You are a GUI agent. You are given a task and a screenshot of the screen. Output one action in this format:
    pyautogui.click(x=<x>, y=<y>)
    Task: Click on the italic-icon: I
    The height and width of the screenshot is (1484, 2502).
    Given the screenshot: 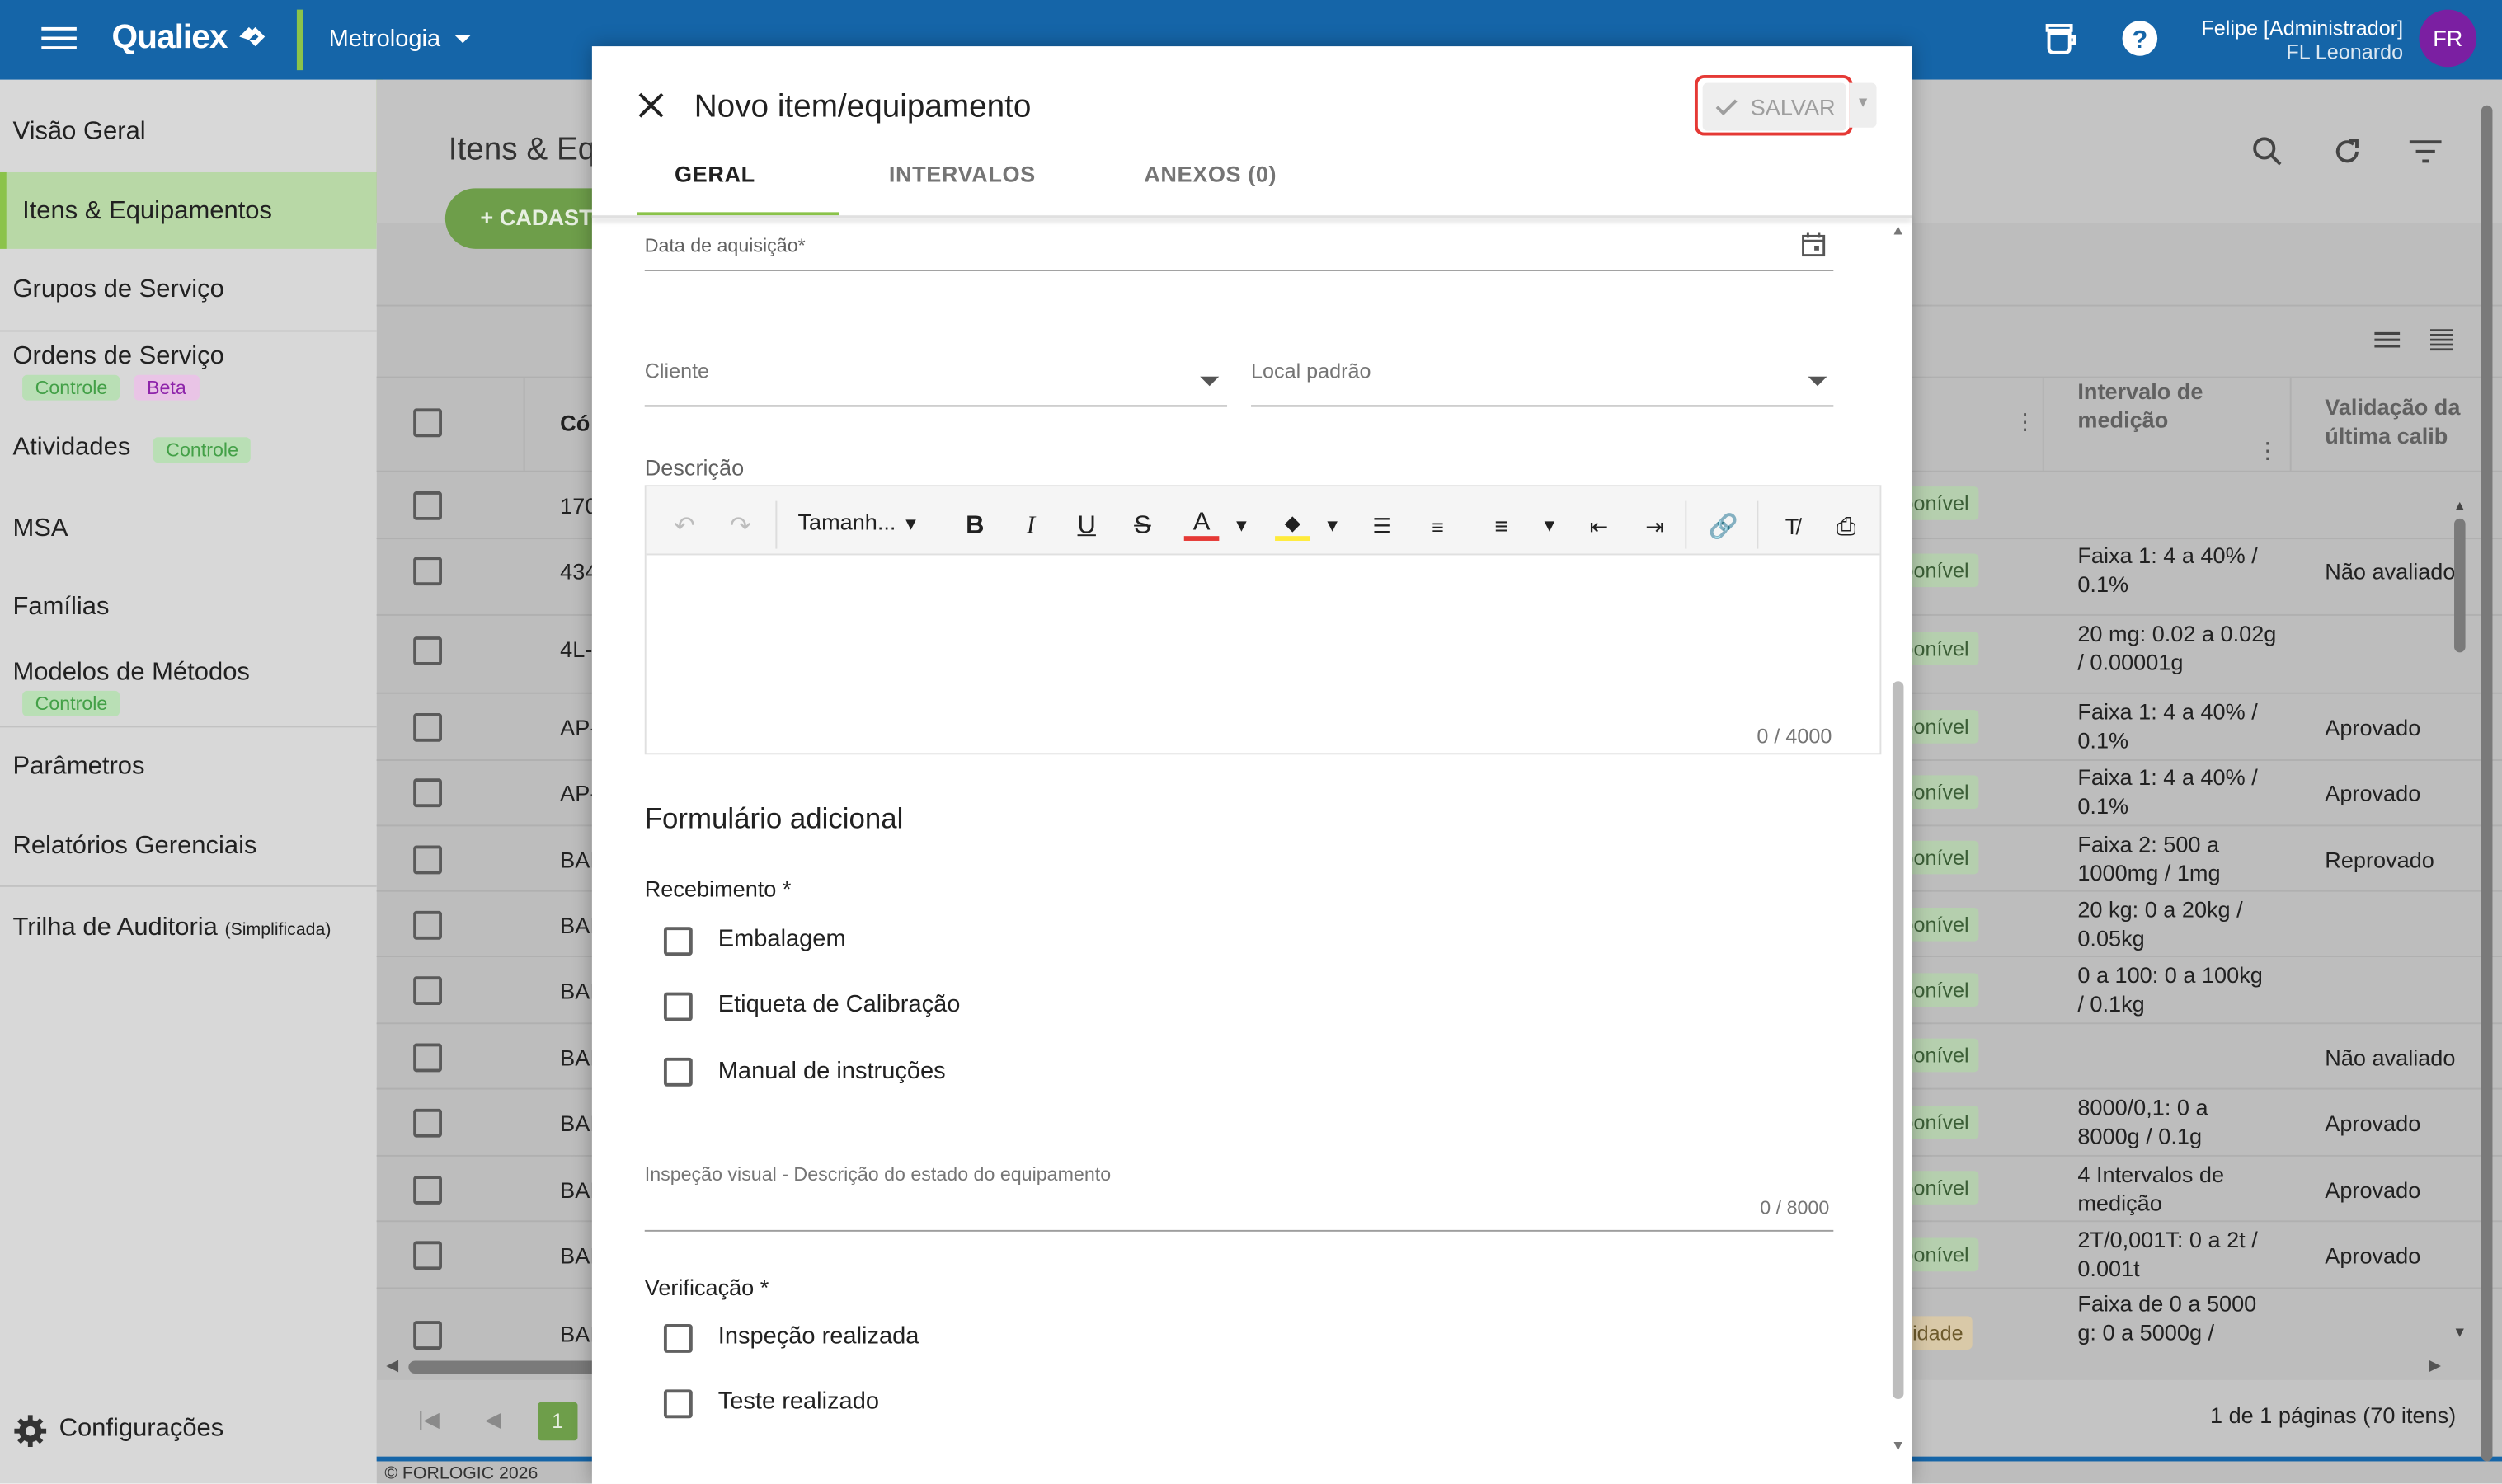 What is the action you would take?
    pyautogui.click(x=1031, y=526)
    